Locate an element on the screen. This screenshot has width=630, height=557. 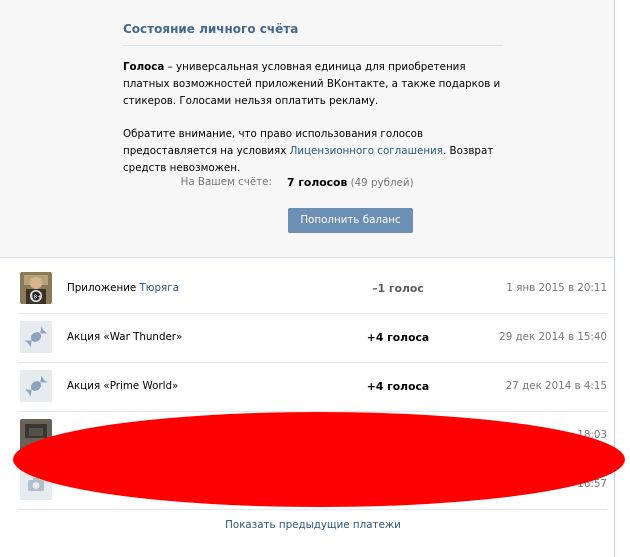
transaction-date: 27 дек 2014 в 4:15 is located at coordinates (556, 386).